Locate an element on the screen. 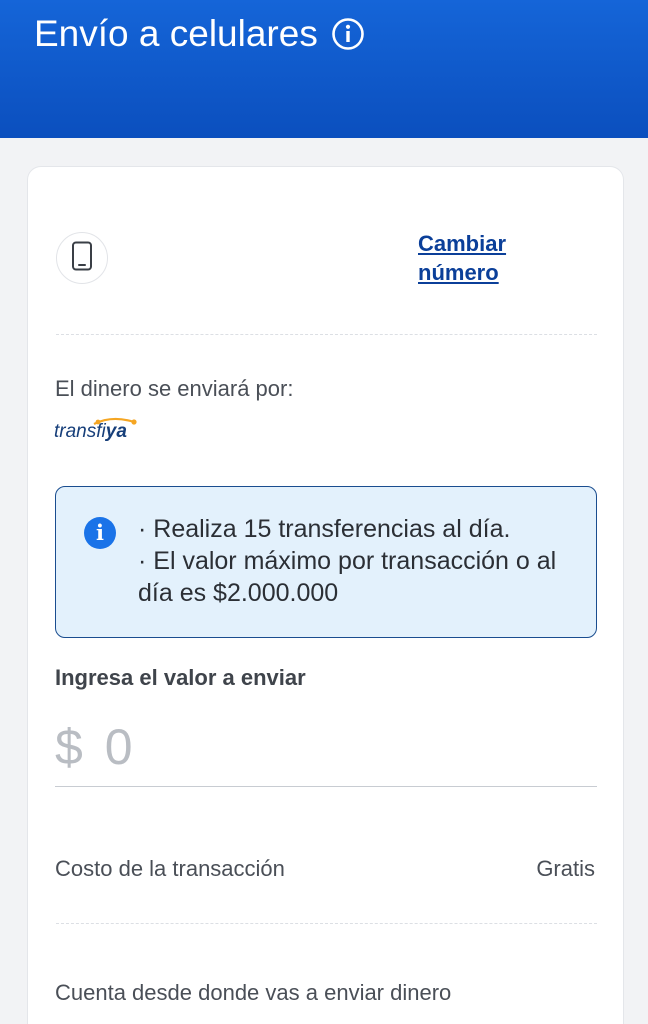 The width and height of the screenshot is (648, 1024). amount-input: $ 0 is located at coordinates (326, 747).